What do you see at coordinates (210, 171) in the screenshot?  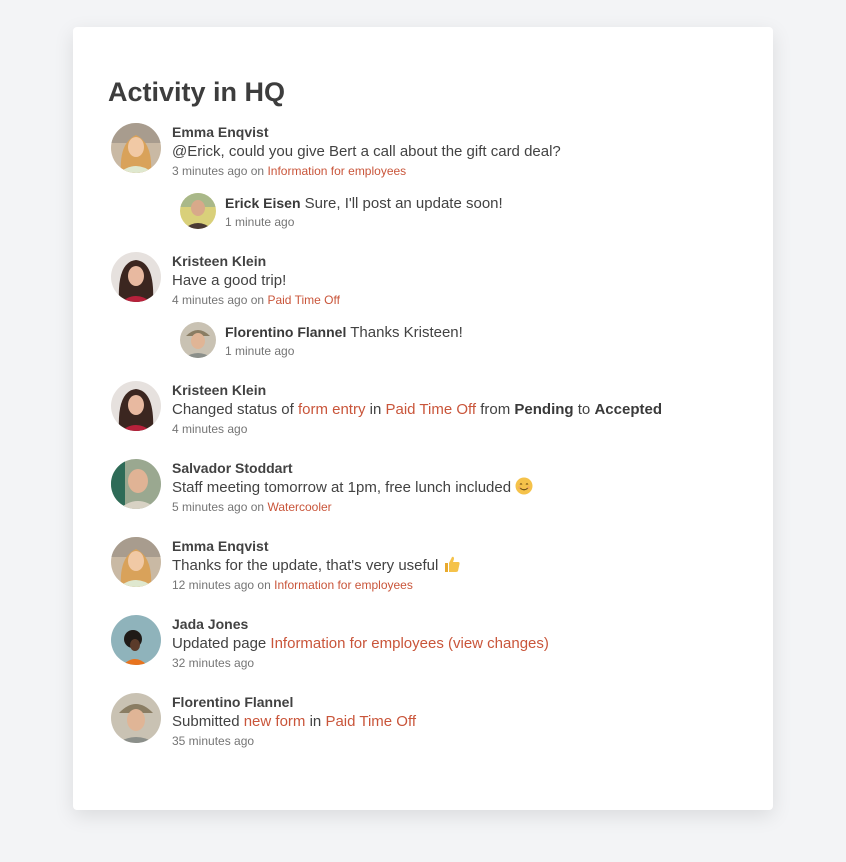 I see `timestamp: 3 minutes ago` at bounding box center [210, 171].